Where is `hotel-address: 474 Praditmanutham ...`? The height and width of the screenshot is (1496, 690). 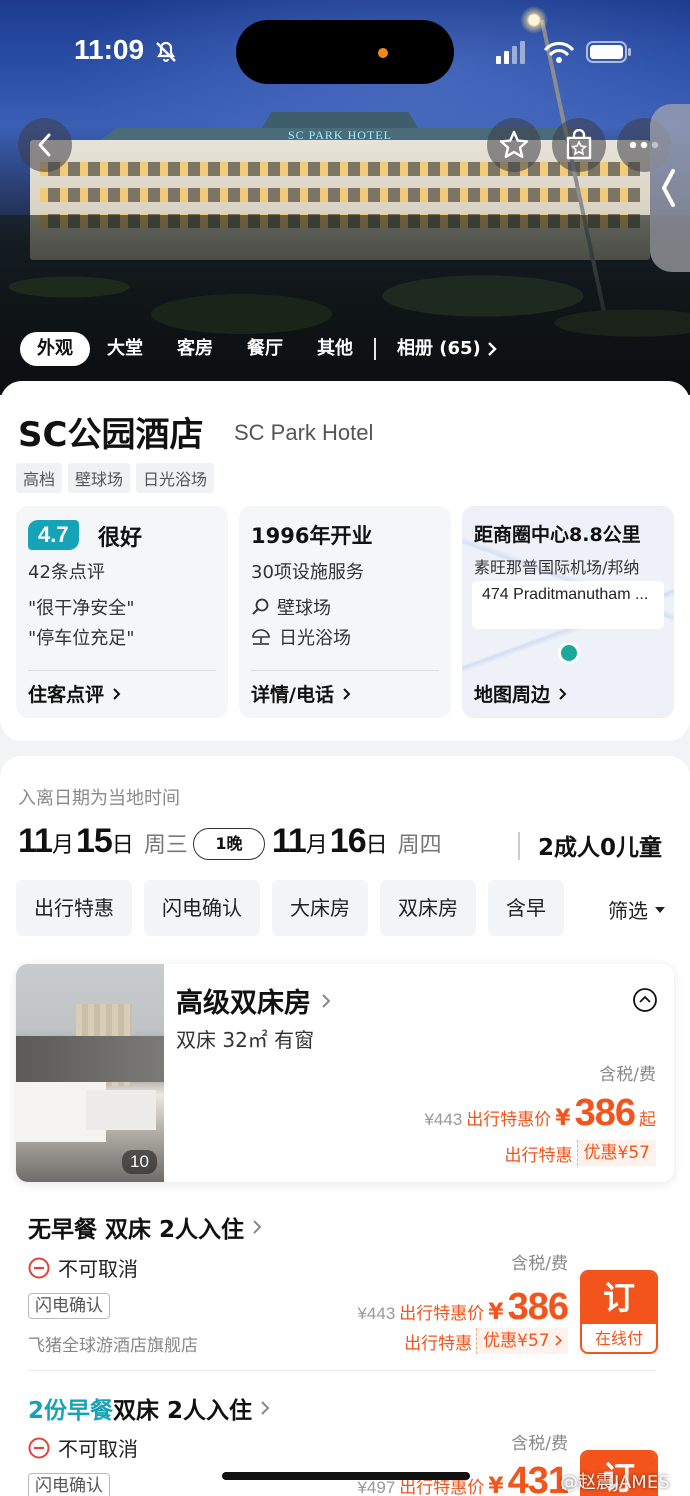 hotel-address: 474 Praditmanutham ... is located at coordinates (568, 605).